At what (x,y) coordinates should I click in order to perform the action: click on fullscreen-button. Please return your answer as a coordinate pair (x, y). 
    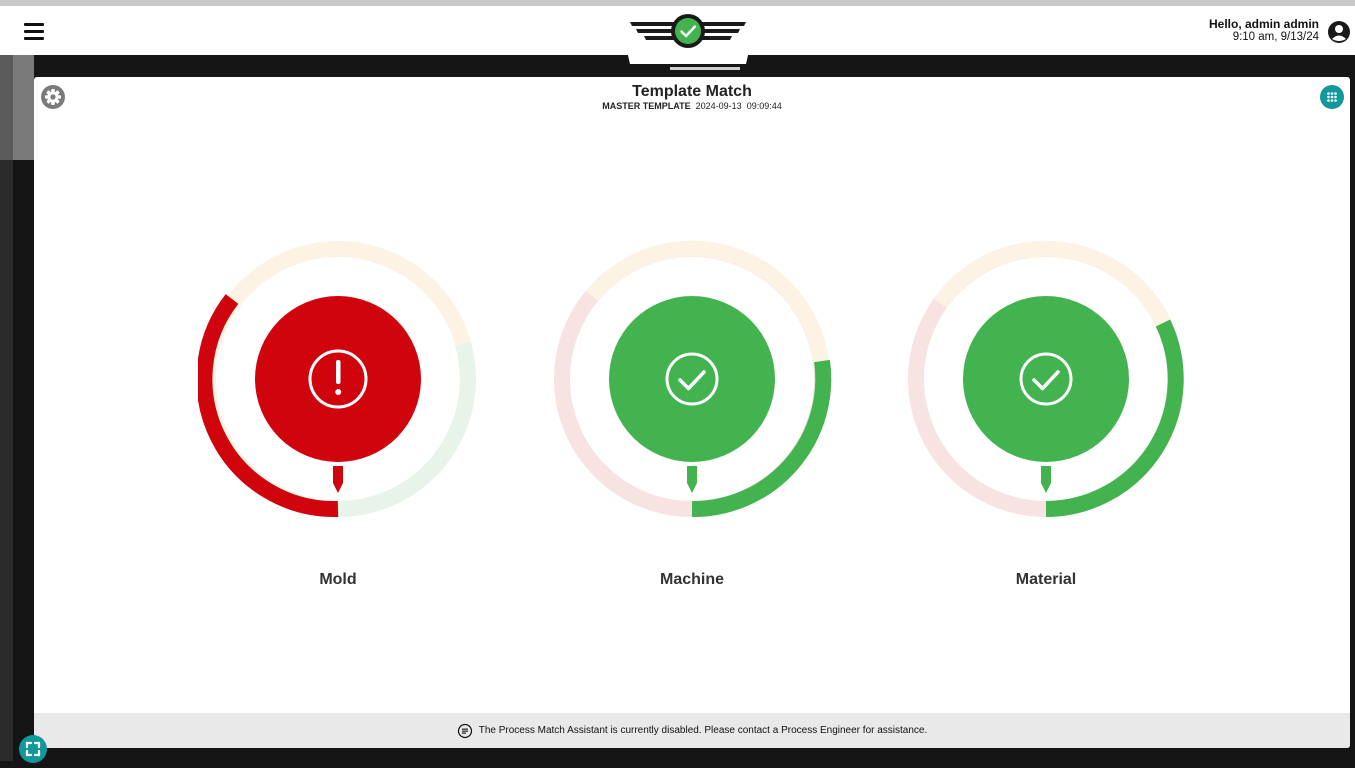
    Looking at the image, I should click on (33, 749).